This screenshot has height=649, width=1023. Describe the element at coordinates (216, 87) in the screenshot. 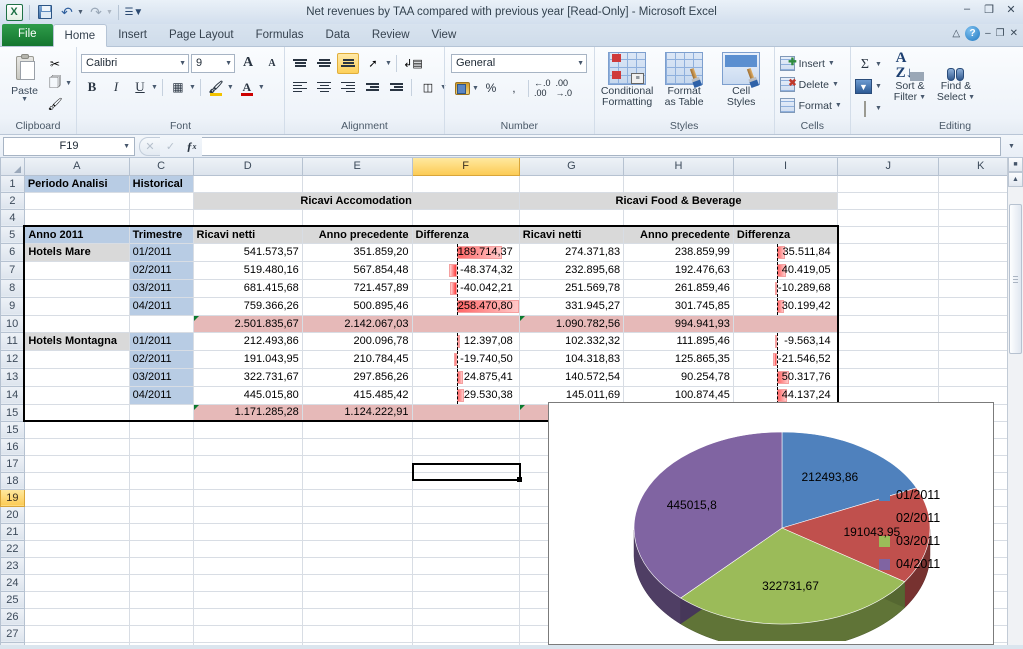

I see `fill-color-icon: 🖌` at that location.